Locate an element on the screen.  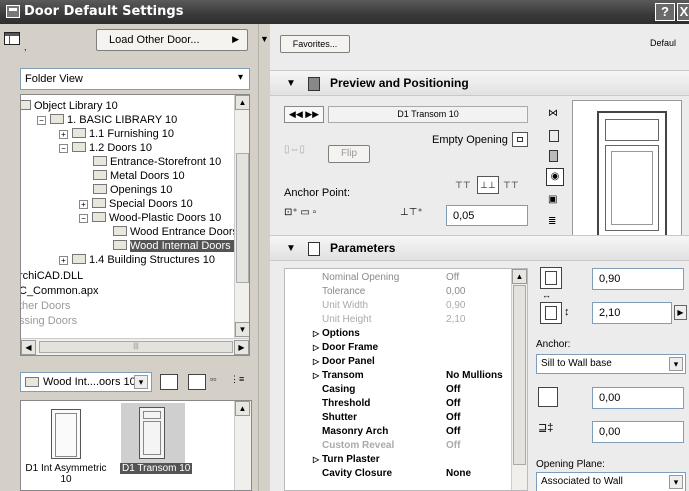
anchor-right-icon: ⊤⊤ is located at coordinates (511, 185).